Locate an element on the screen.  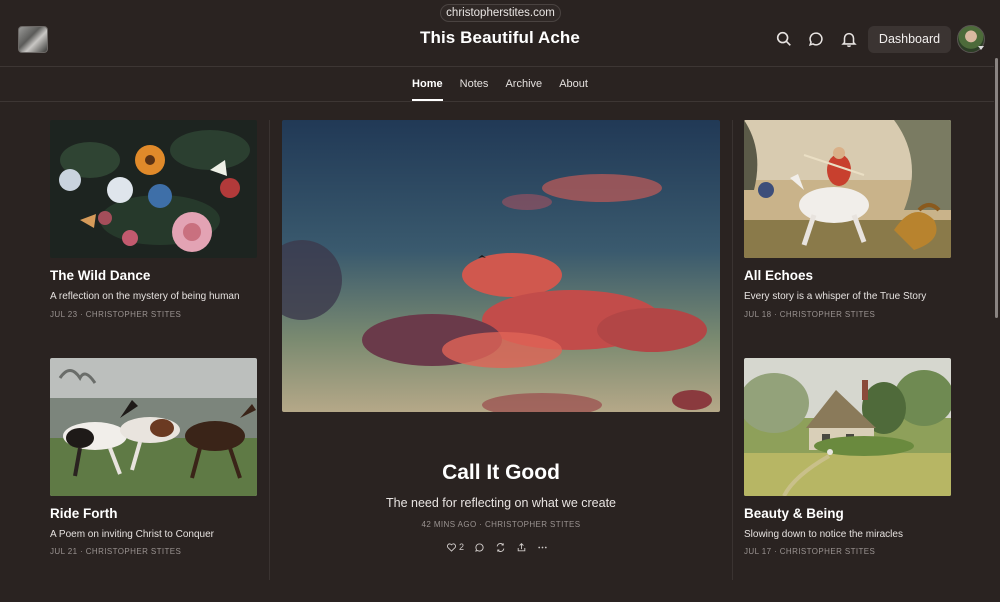
scrollbar is located at coordinates (996, 188).